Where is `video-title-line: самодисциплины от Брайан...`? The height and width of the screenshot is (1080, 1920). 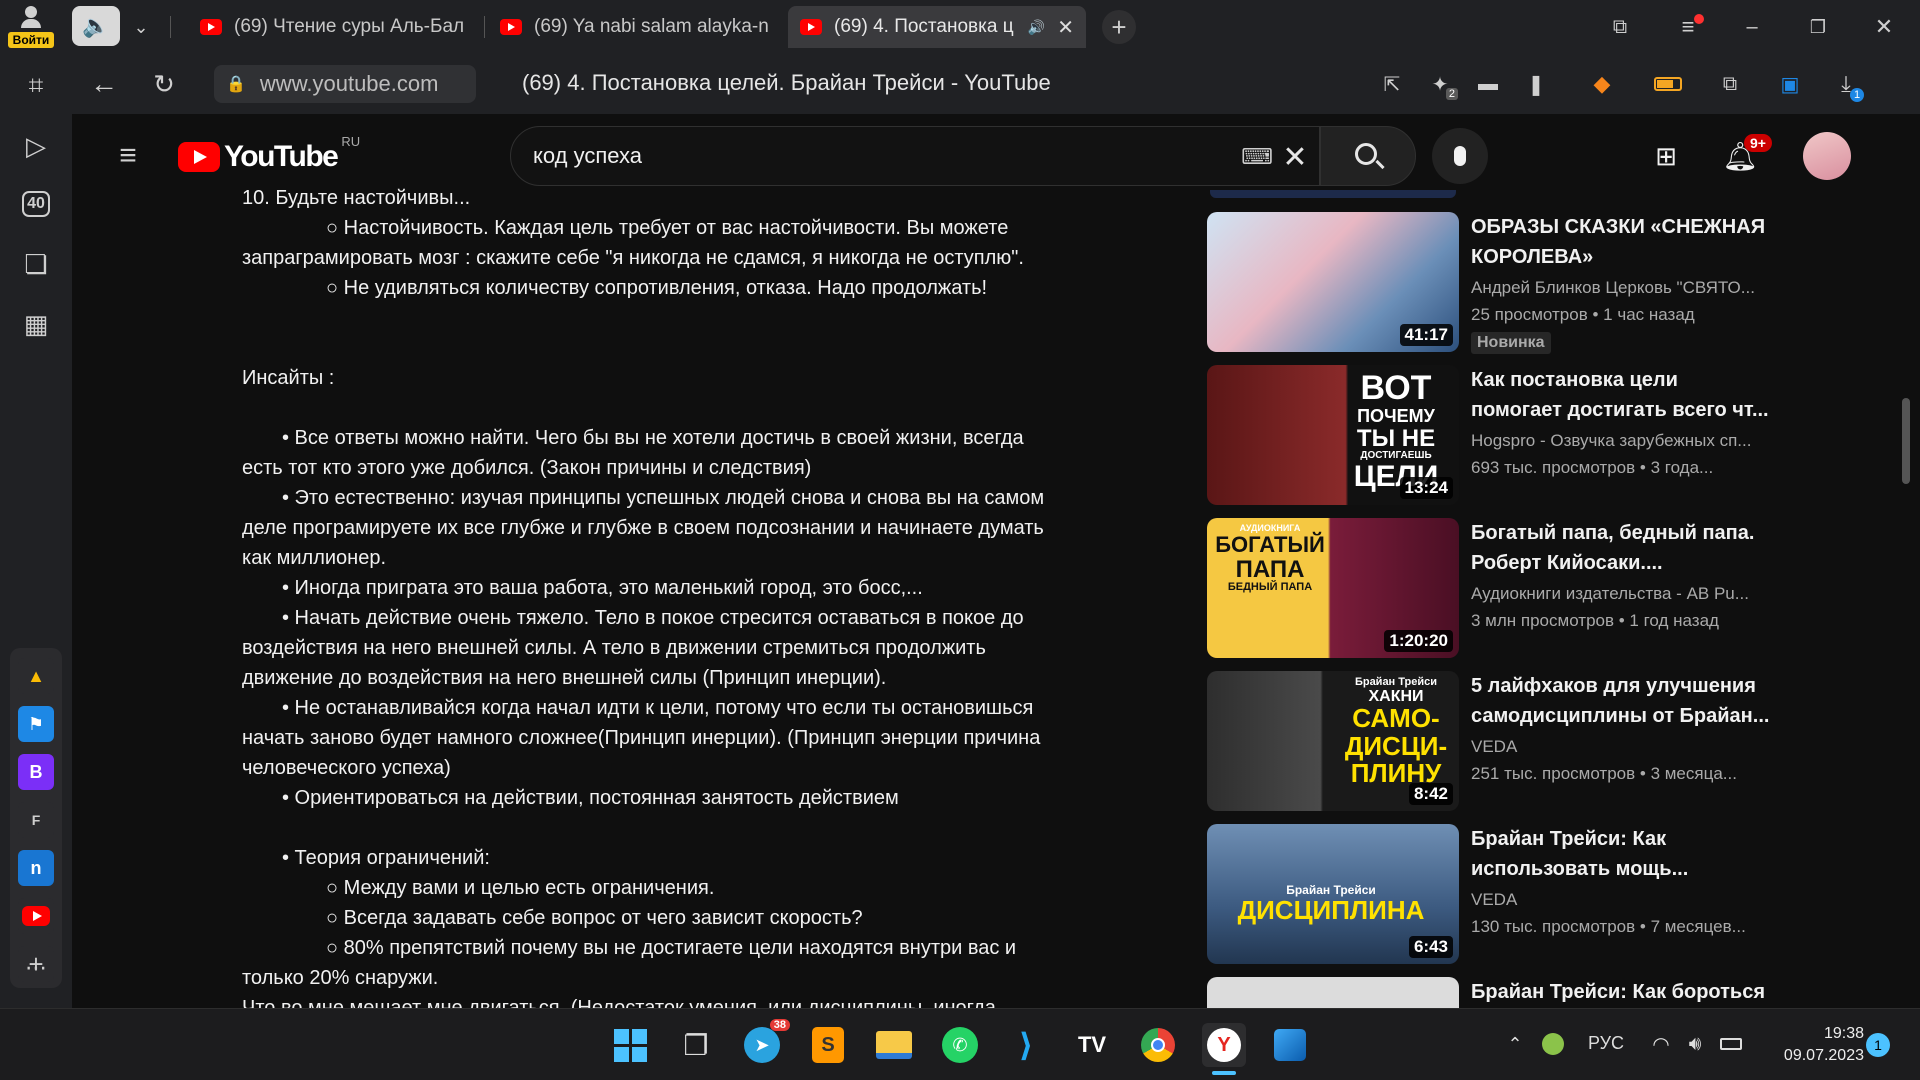 video-title-line: самодисциплины от Брайан... is located at coordinates (1620, 716).